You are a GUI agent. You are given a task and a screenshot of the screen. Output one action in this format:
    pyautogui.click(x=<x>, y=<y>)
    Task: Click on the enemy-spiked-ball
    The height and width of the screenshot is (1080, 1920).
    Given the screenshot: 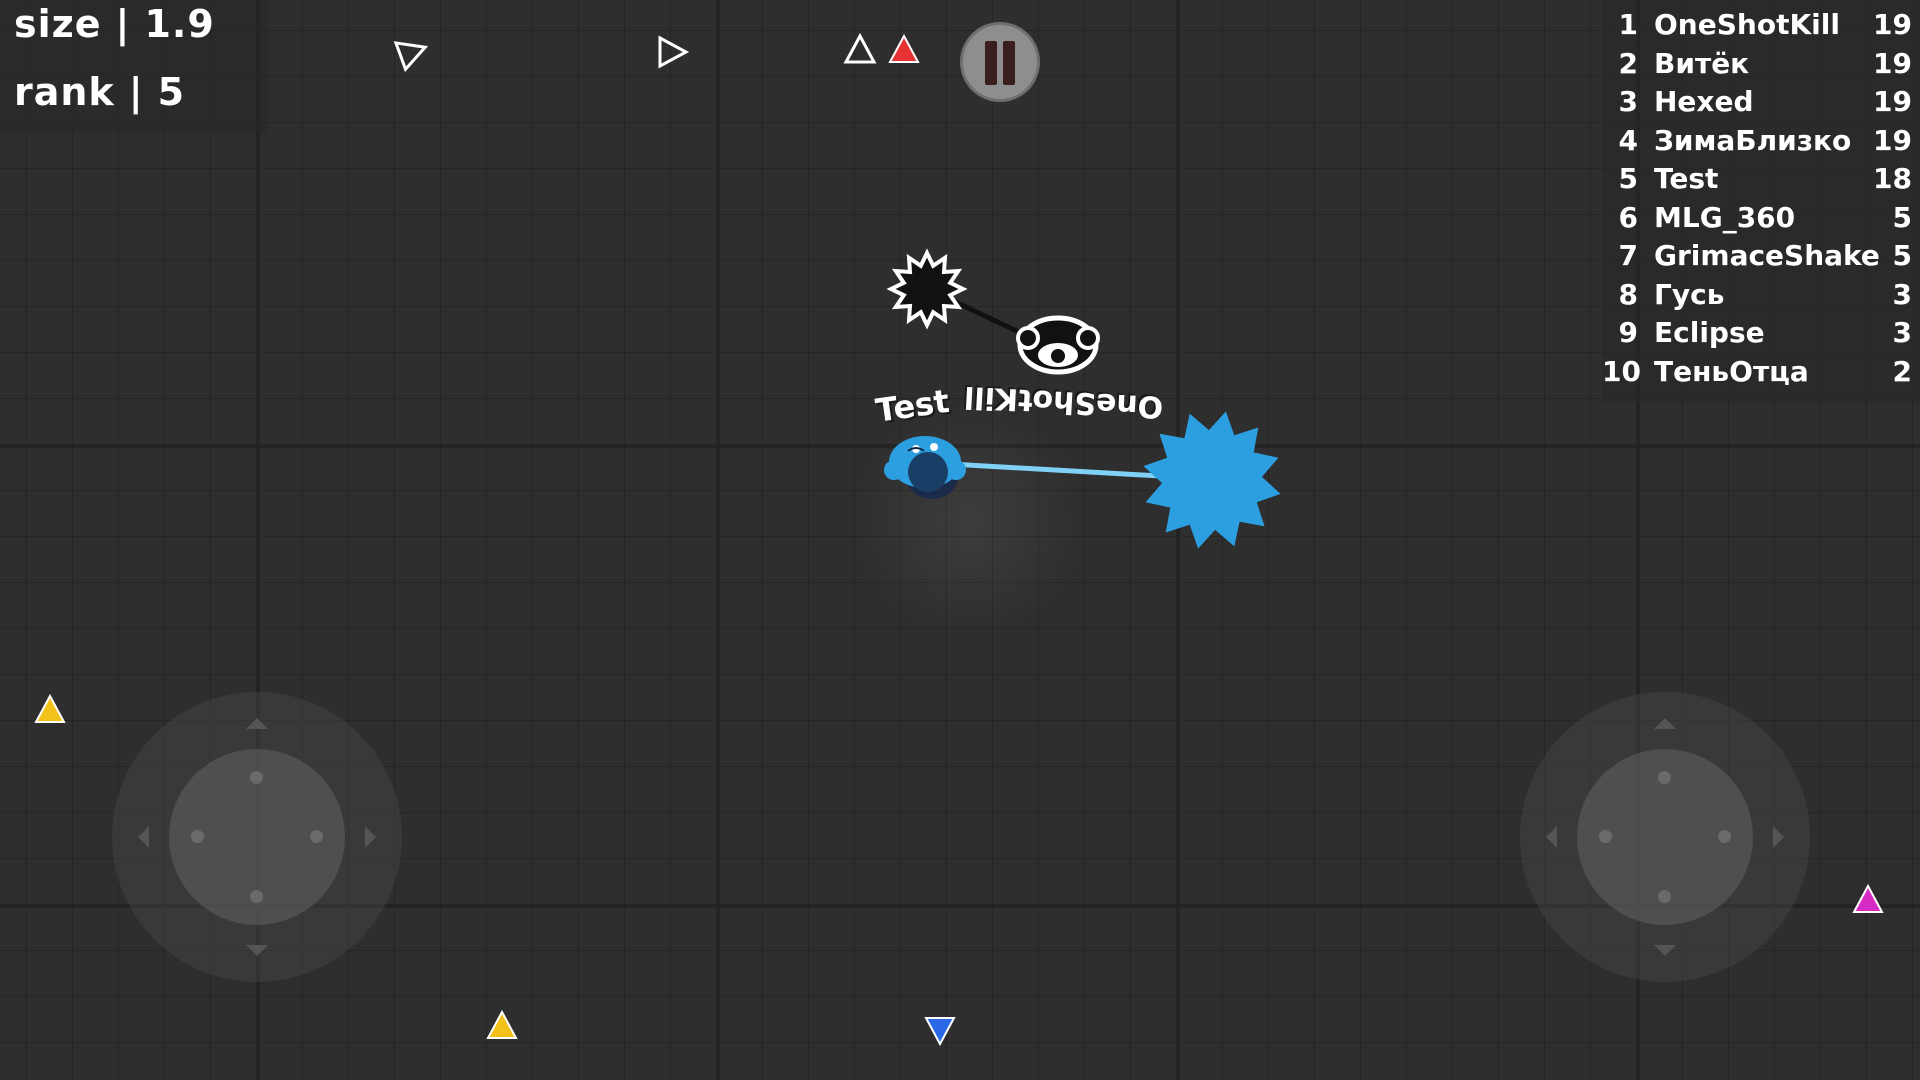 What is the action you would take?
    pyautogui.click(x=927, y=289)
    